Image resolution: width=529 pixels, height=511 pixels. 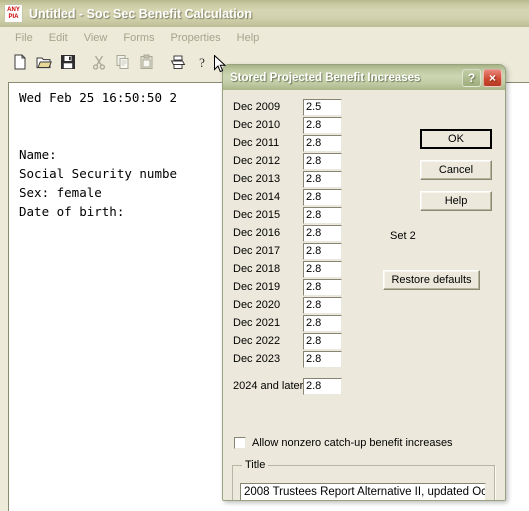 I want to click on app-menubar: File Edit View Forms Properties Help, so click(x=264, y=38).